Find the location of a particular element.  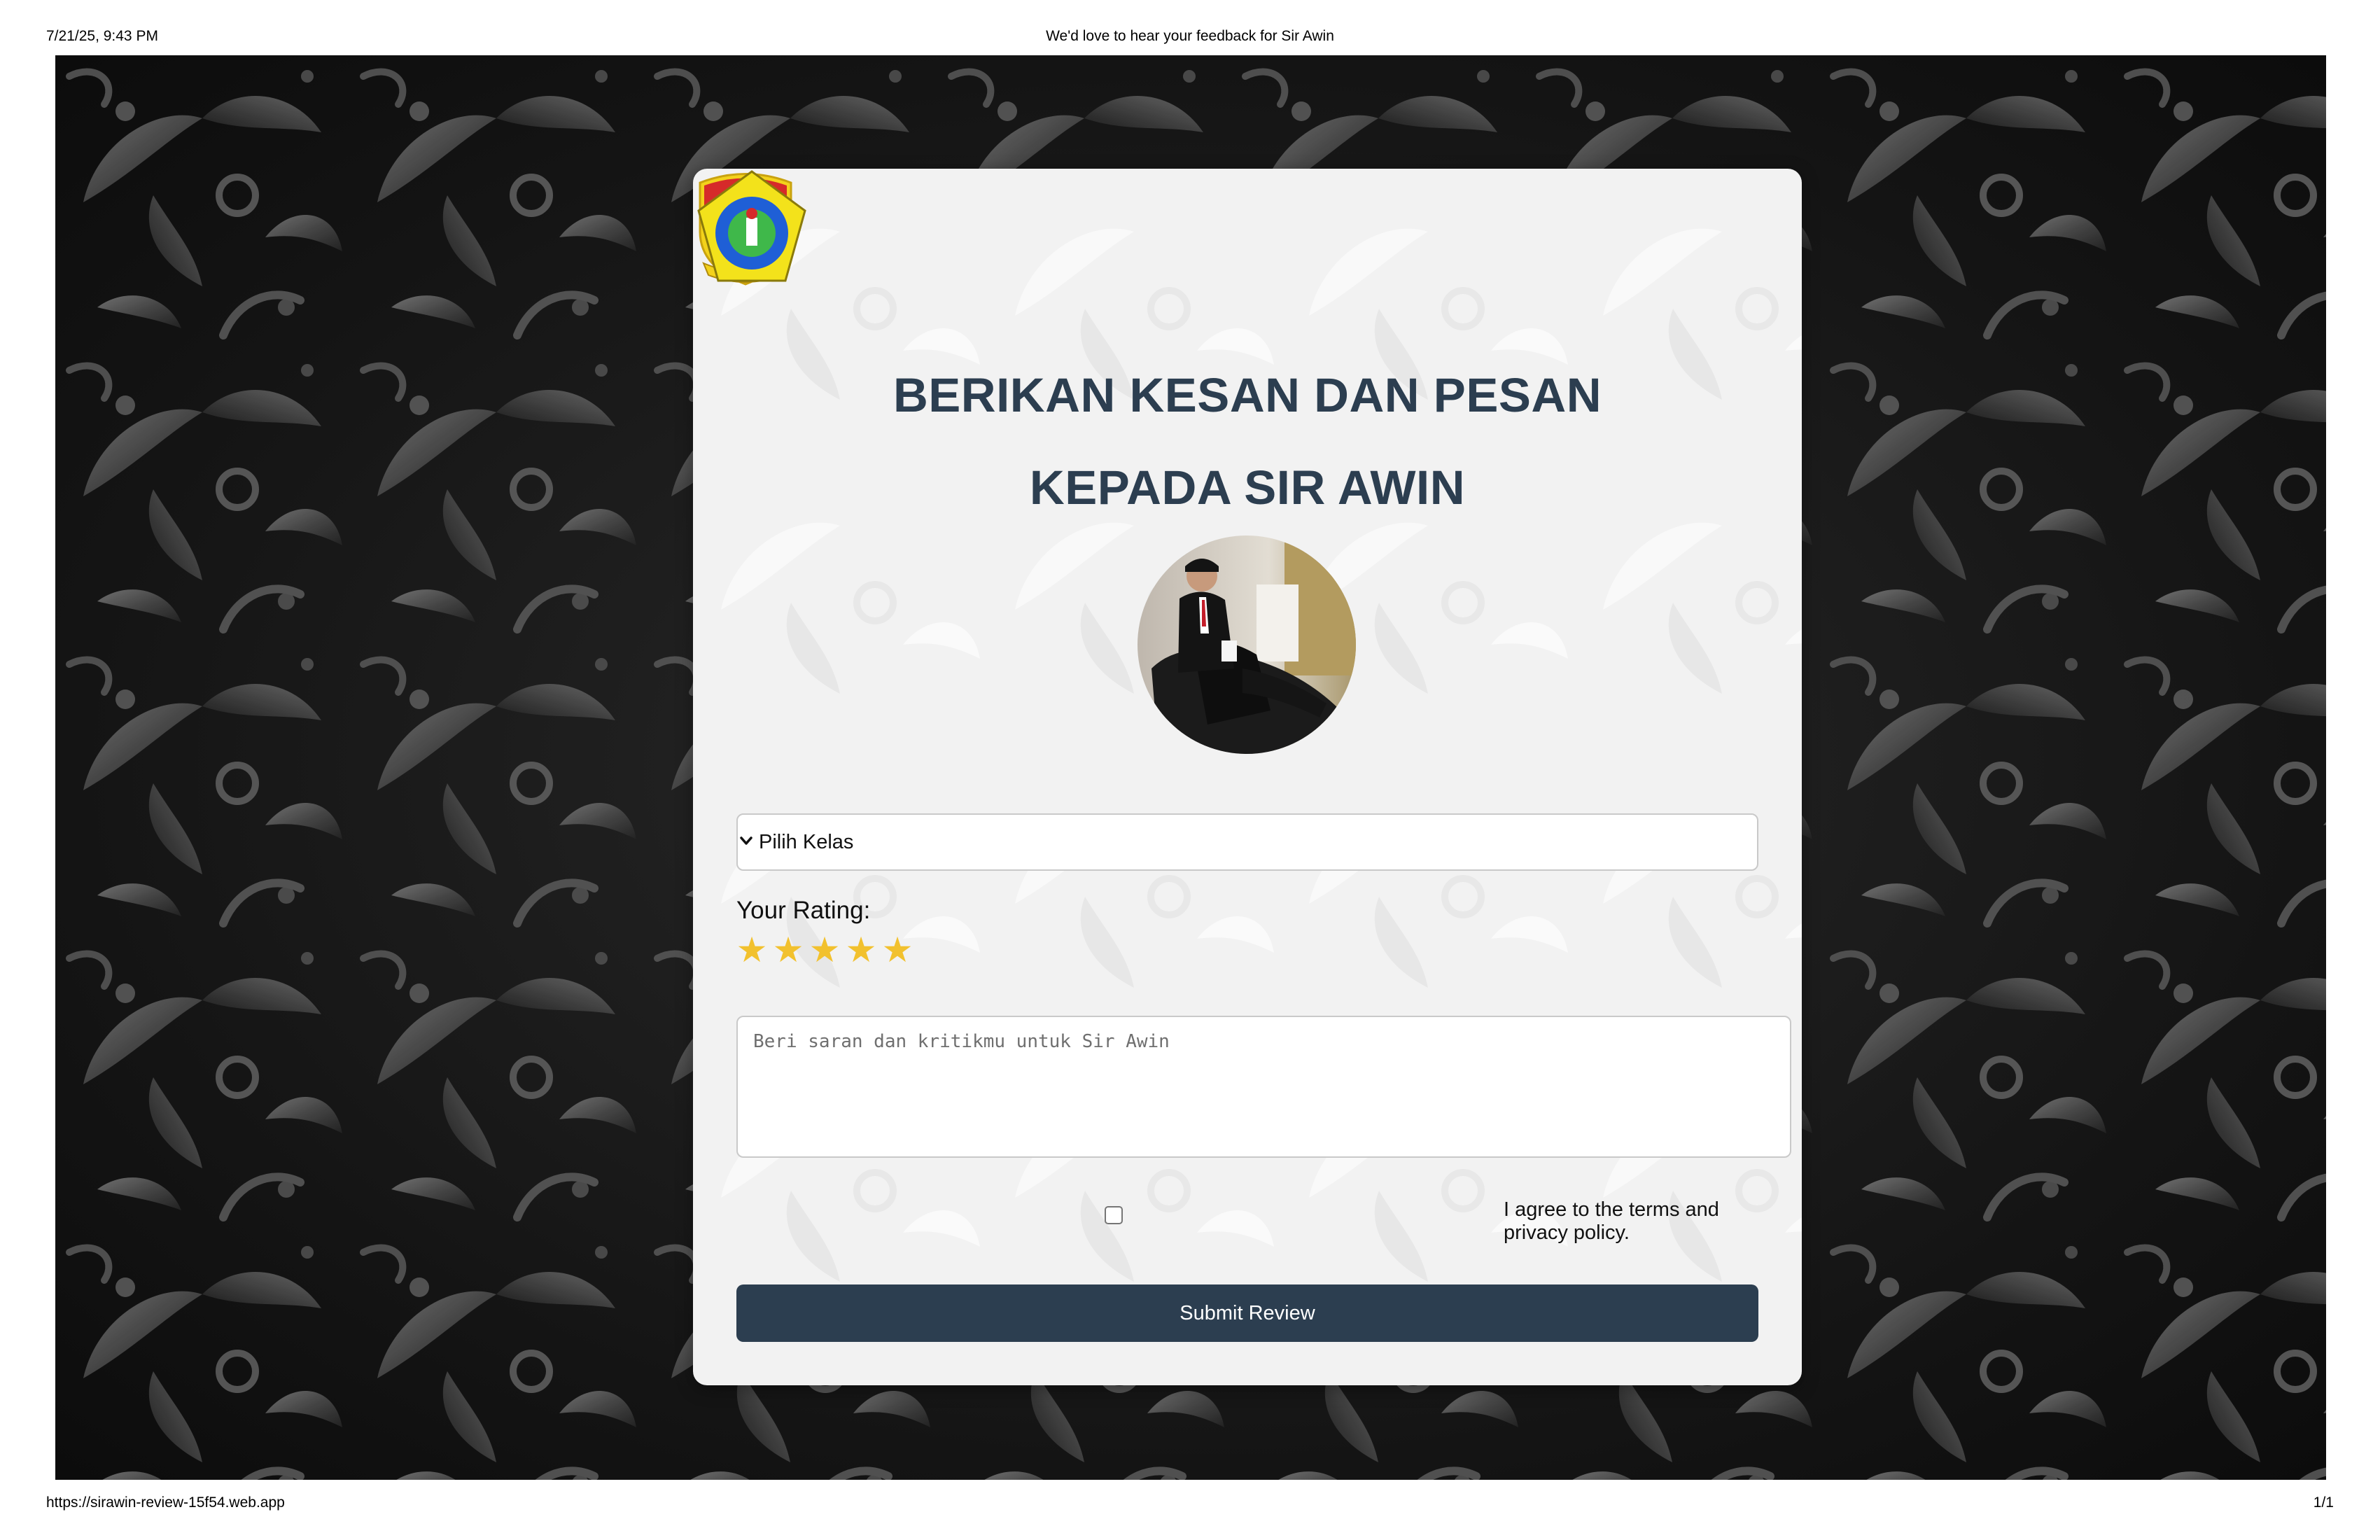

print-url: https://sirawin-review-15f54.web.app is located at coordinates (165, 1502).